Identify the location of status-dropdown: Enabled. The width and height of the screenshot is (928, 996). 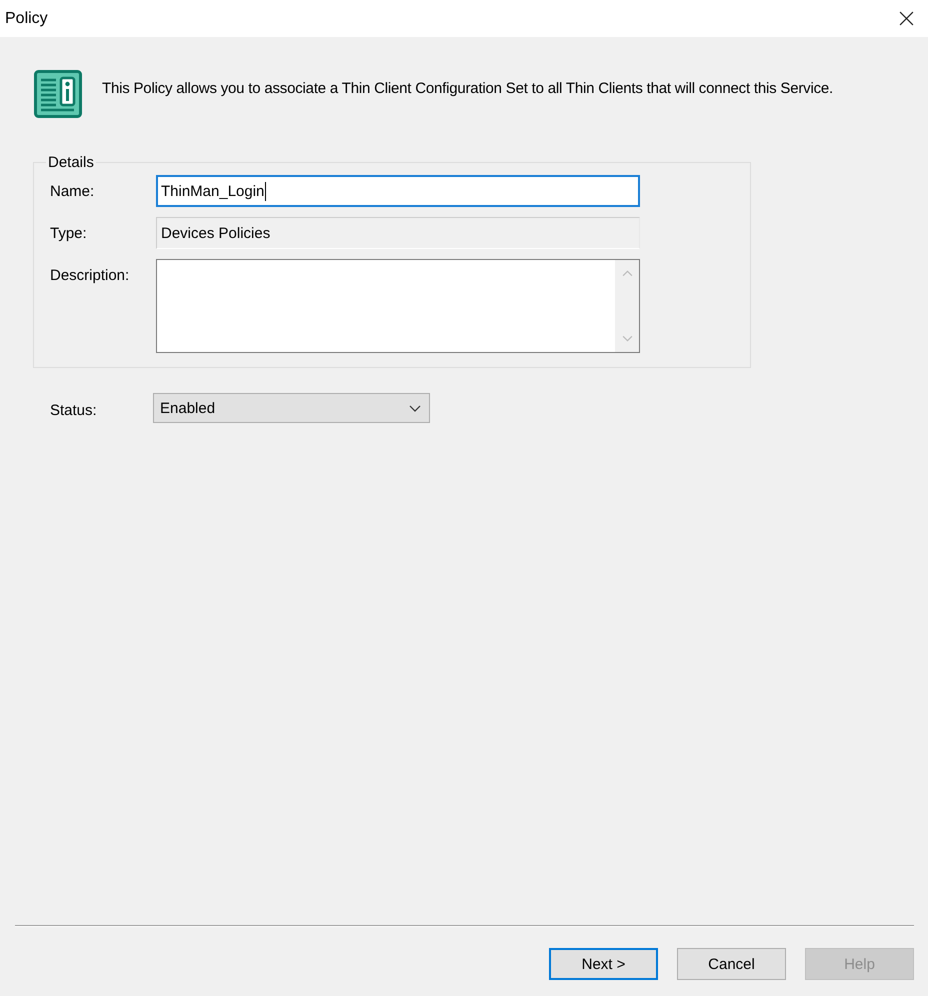
(291, 408).